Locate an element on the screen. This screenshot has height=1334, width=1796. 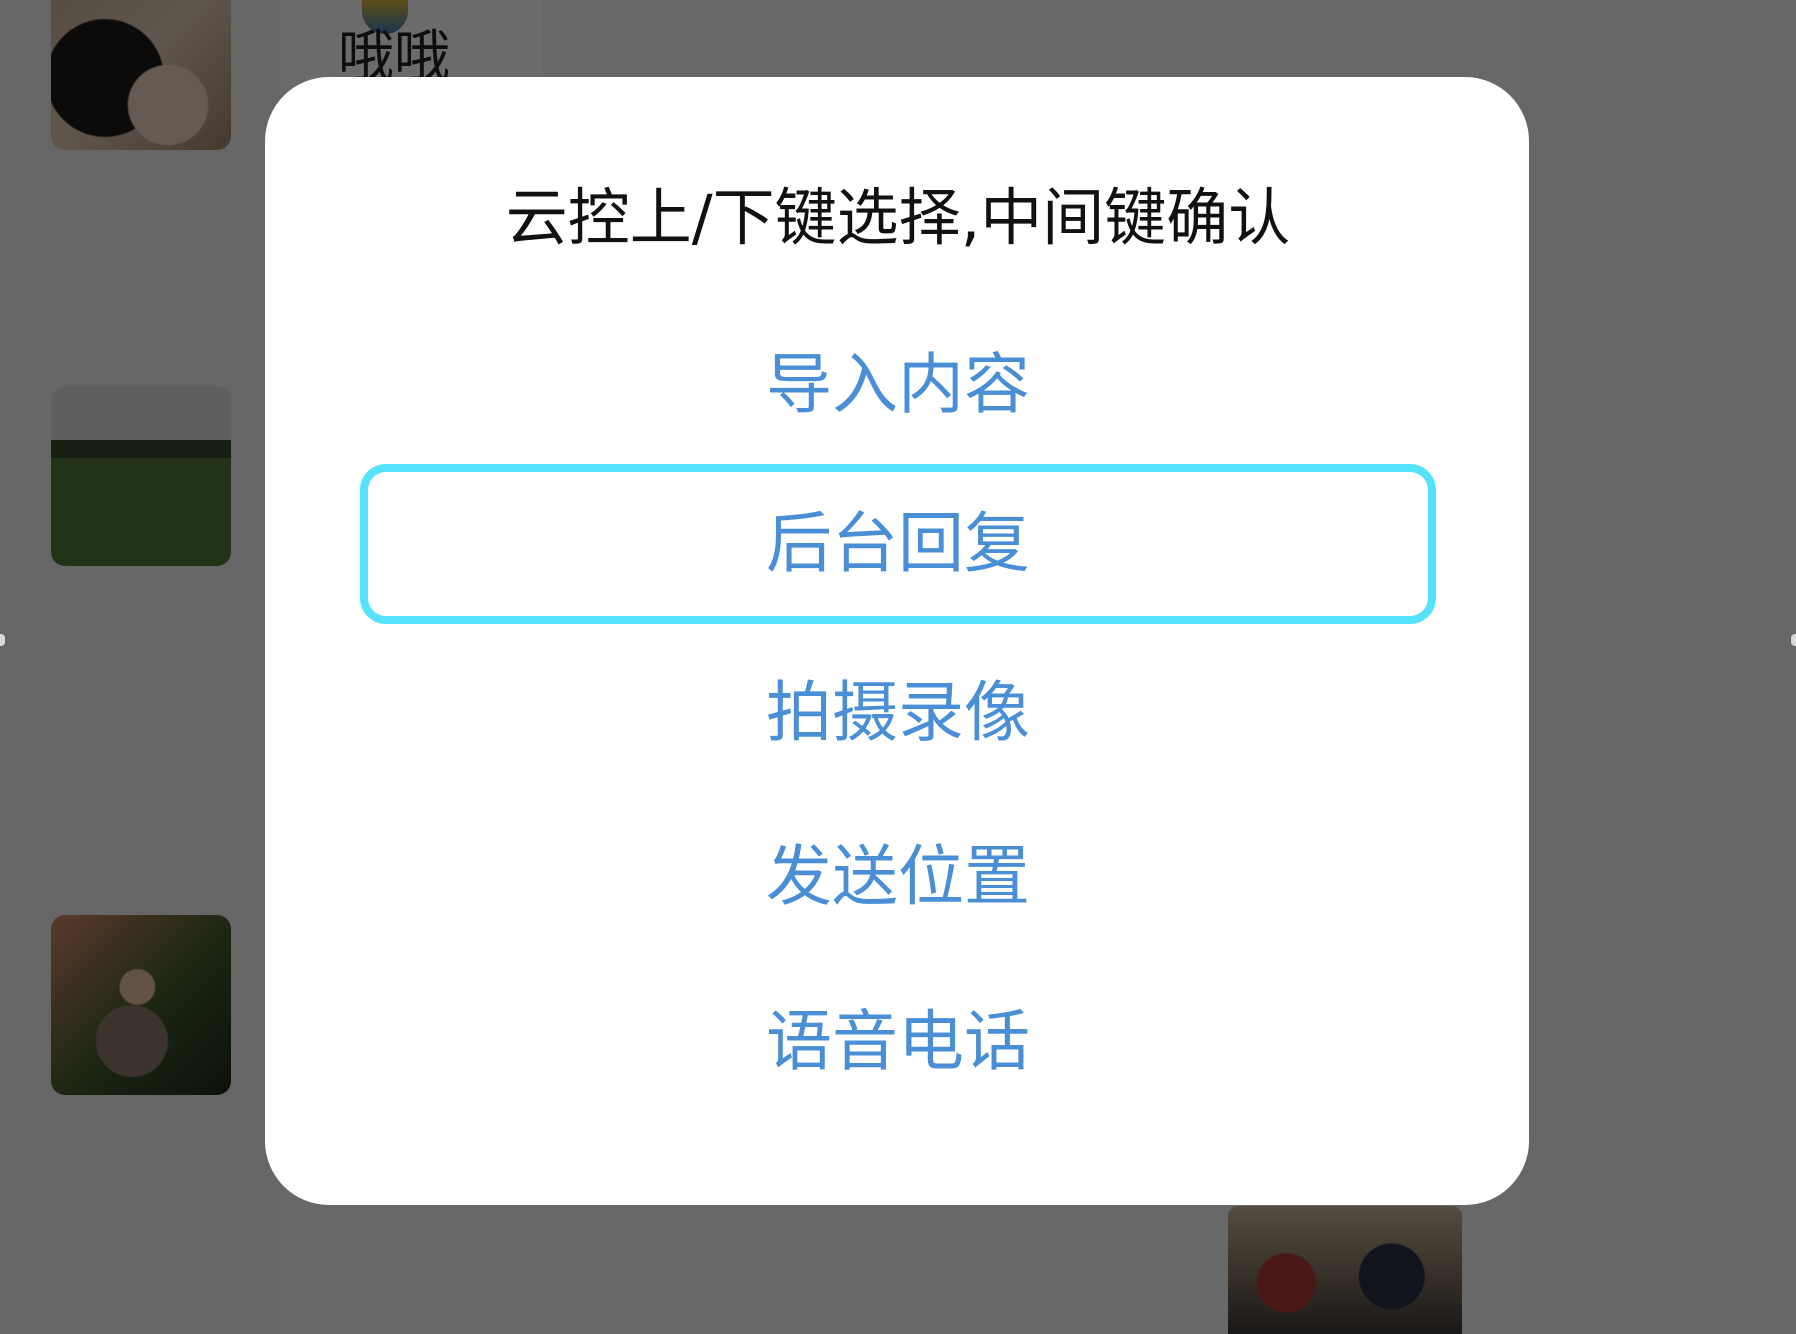
menu-item-background-reply: 后台回复 is located at coordinates (898, 544).